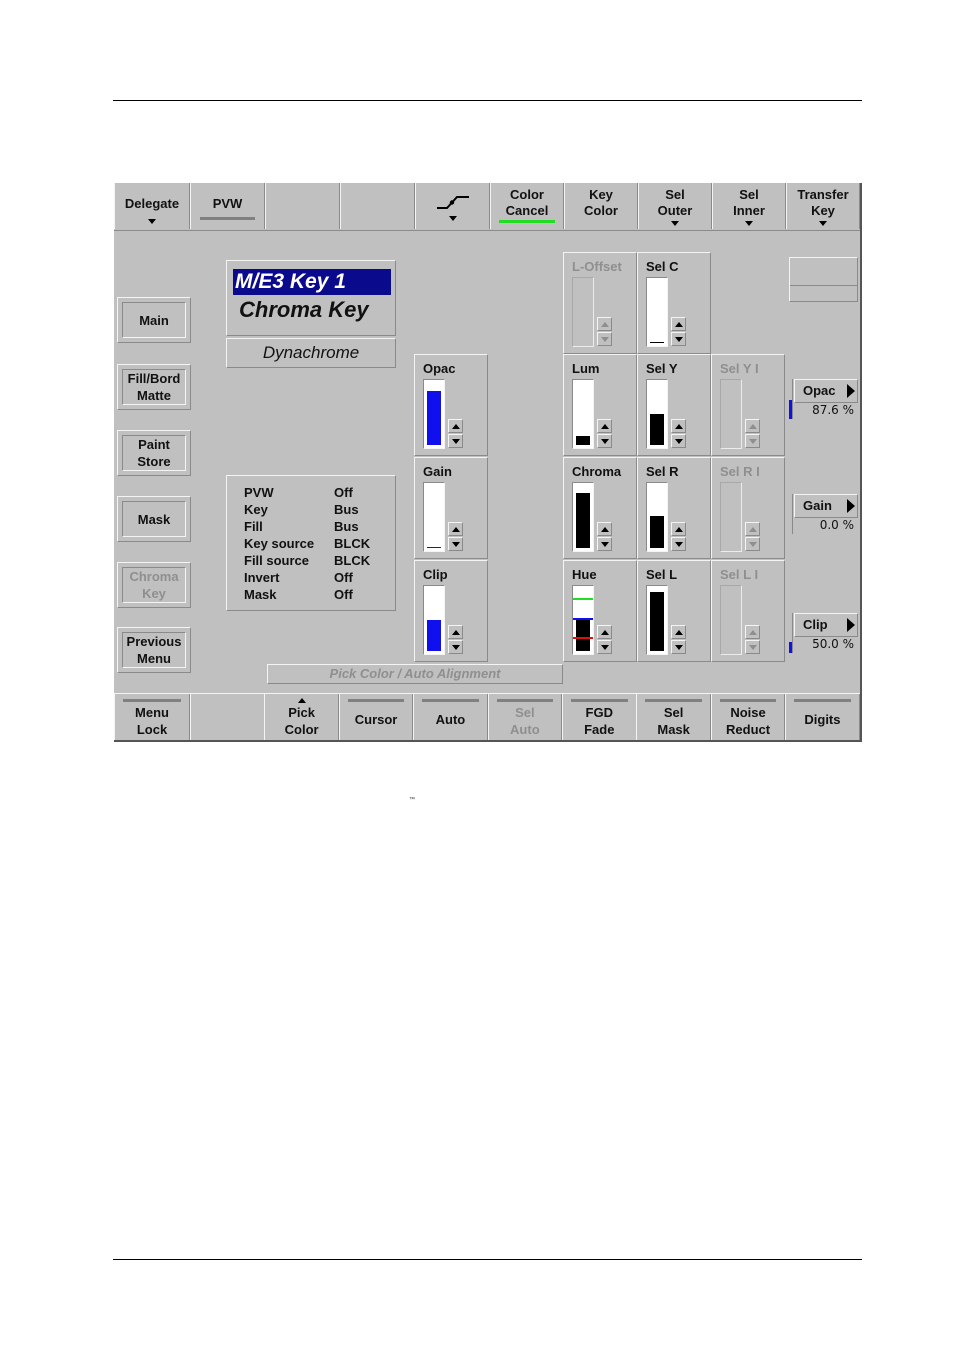  Describe the element at coordinates (311, 298) in the screenshot. I see `keyer-title-box: M/E3 Key 1 Chroma Key` at that location.